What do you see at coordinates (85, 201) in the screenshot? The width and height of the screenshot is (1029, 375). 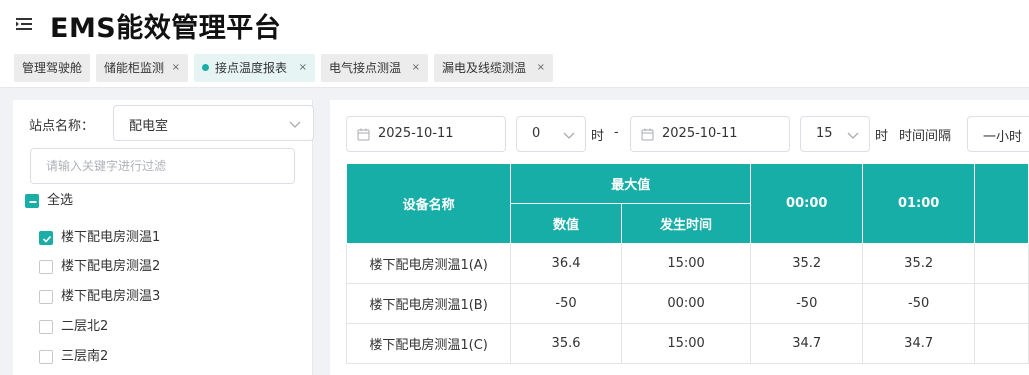 I see `select-all-checkbox: 全选` at bounding box center [85, 201].